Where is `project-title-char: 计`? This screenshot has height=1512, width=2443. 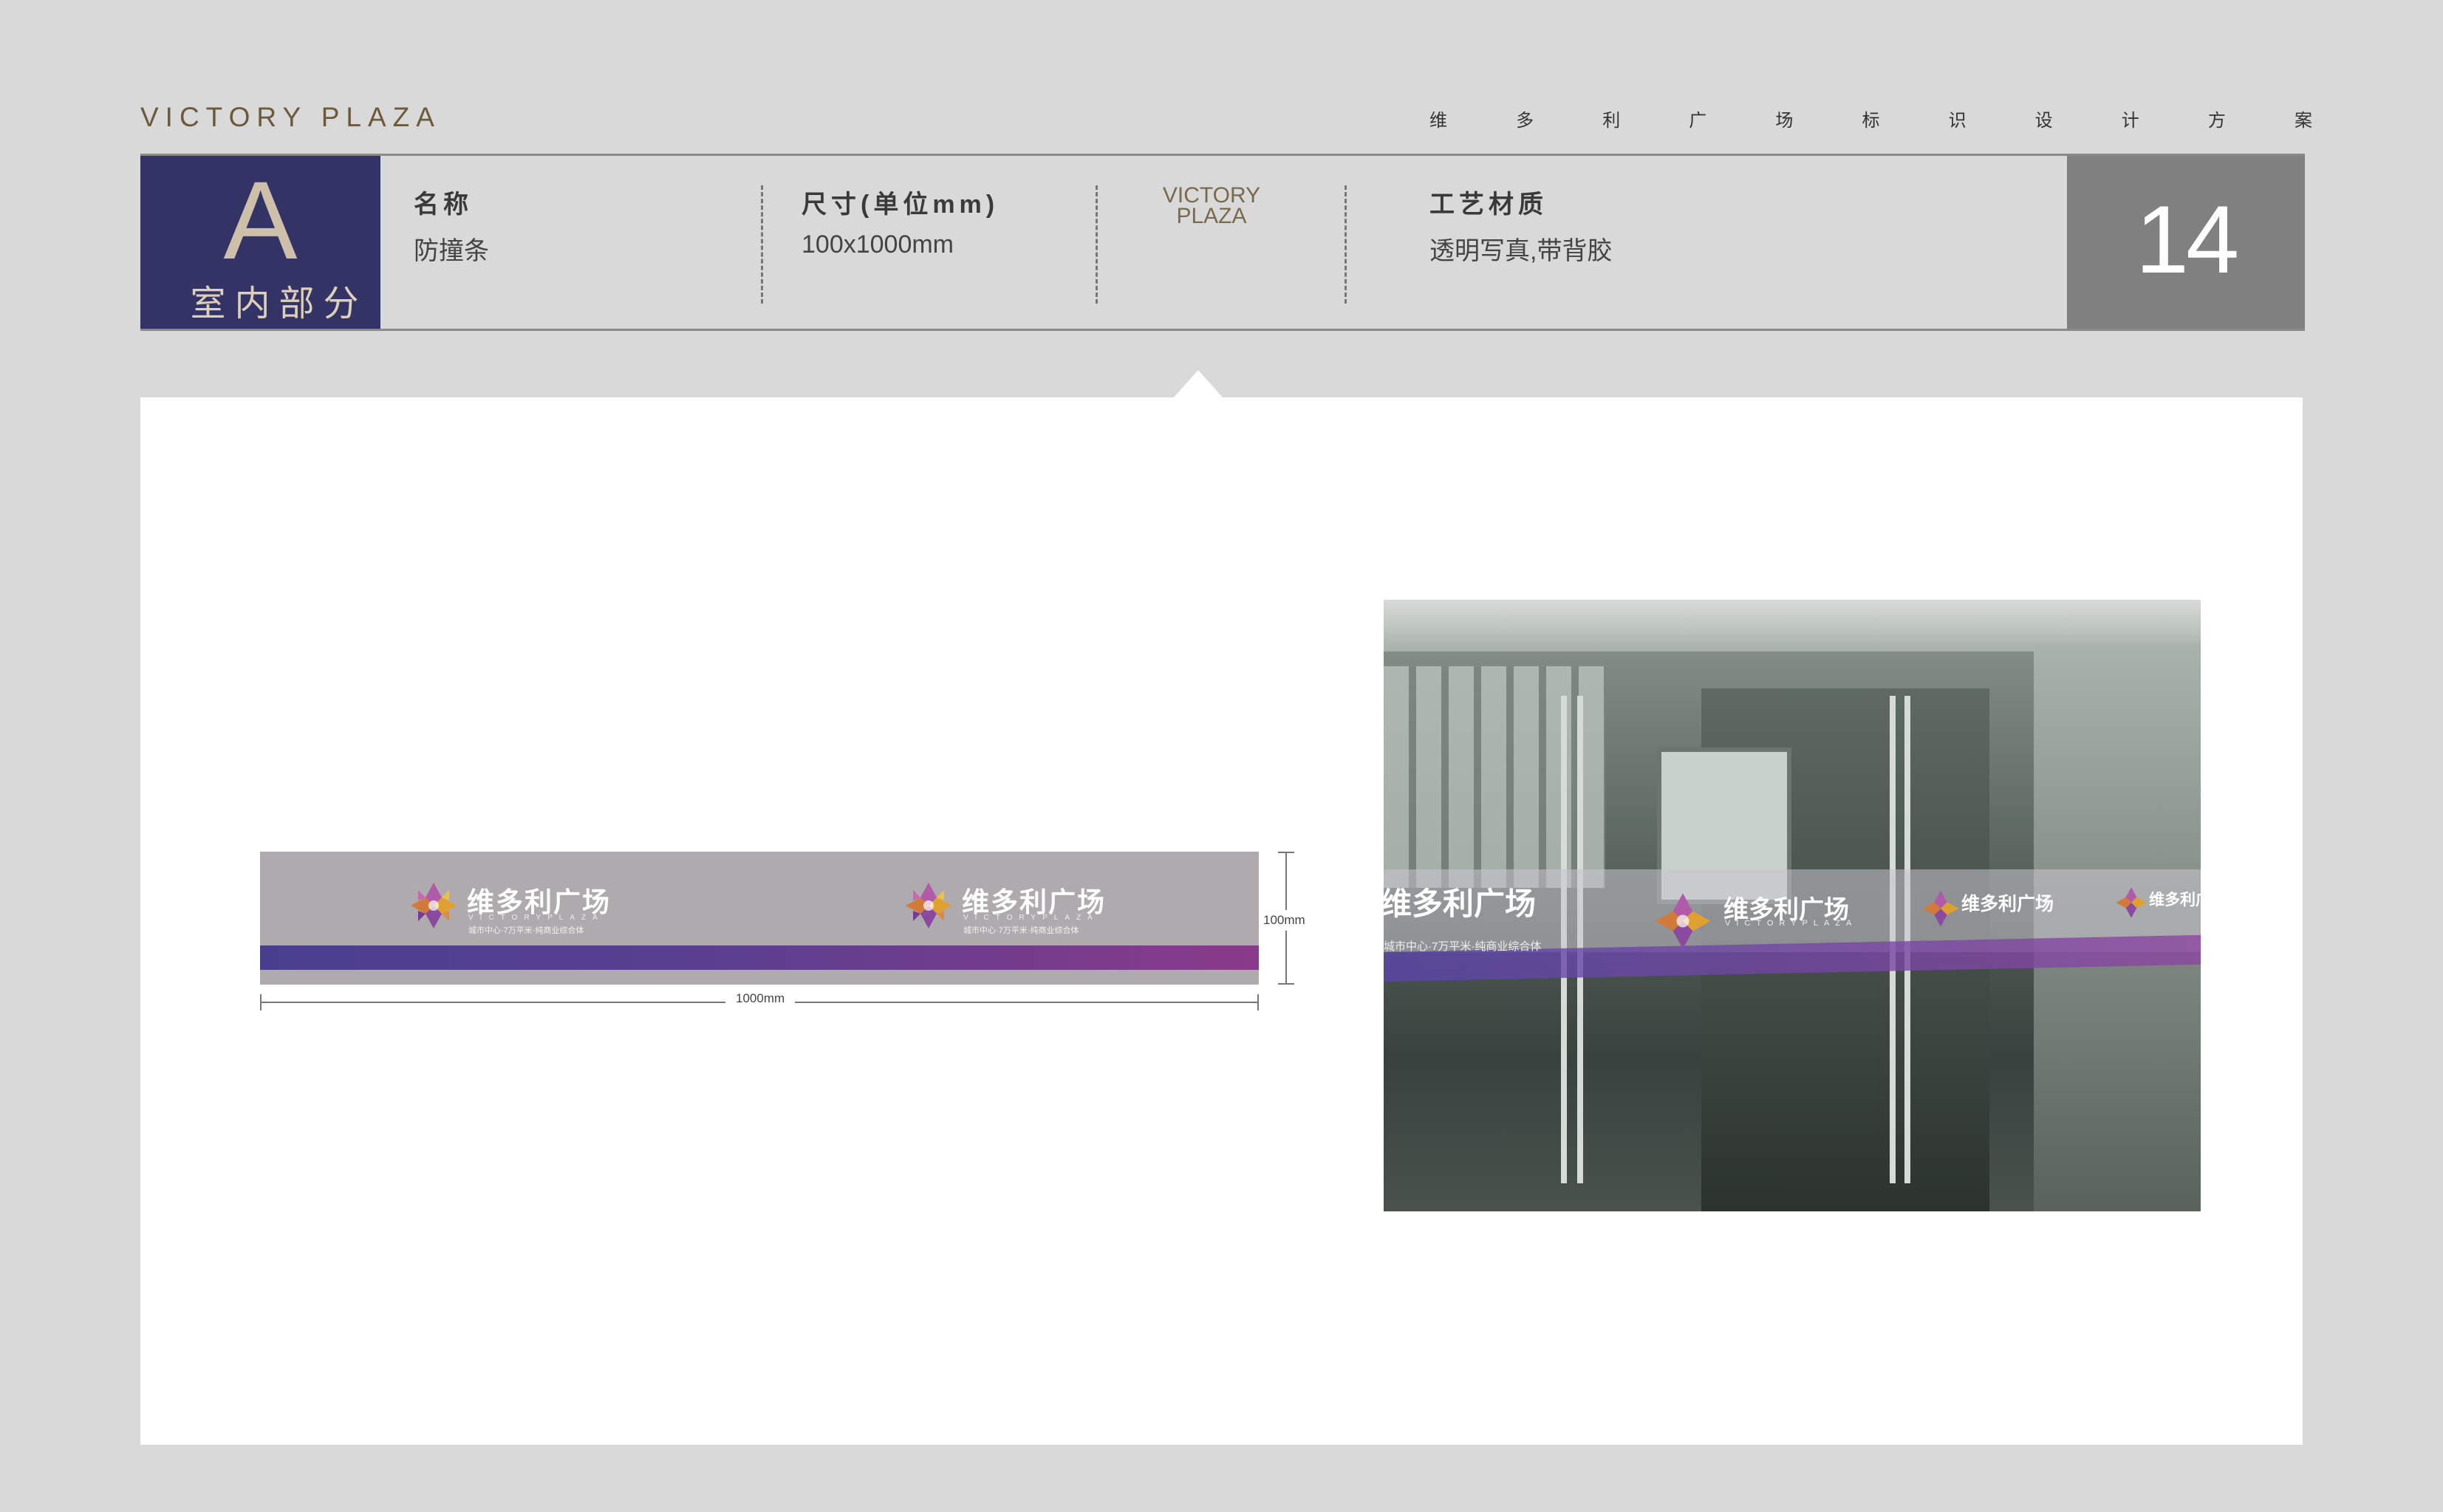
project-title-char: 计 is located at coordinates (2130, 121).